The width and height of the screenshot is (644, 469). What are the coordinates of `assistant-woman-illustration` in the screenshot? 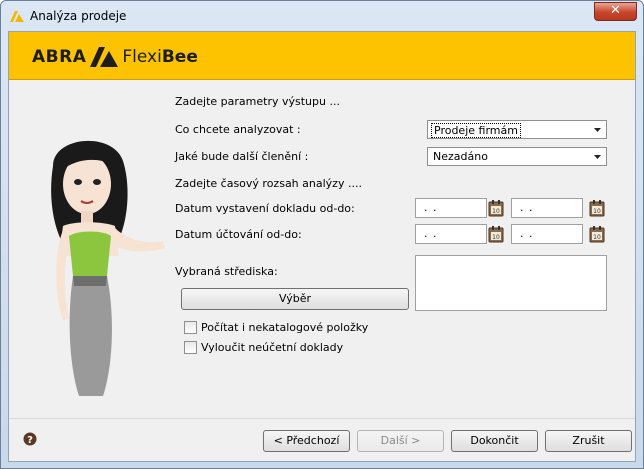 It's located at (108, 268).